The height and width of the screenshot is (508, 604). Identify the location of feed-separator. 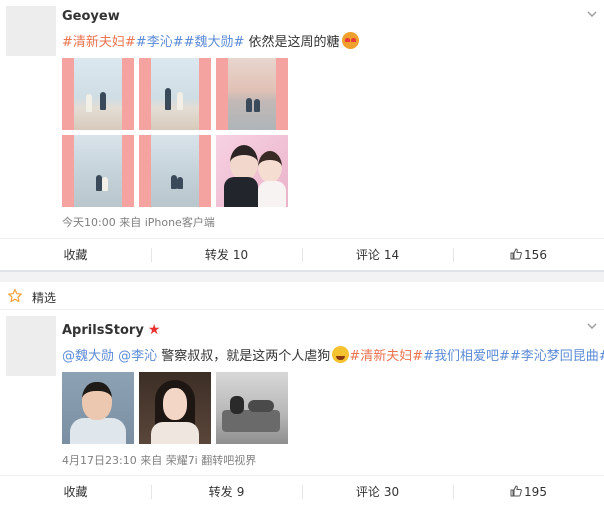
(302, 276).